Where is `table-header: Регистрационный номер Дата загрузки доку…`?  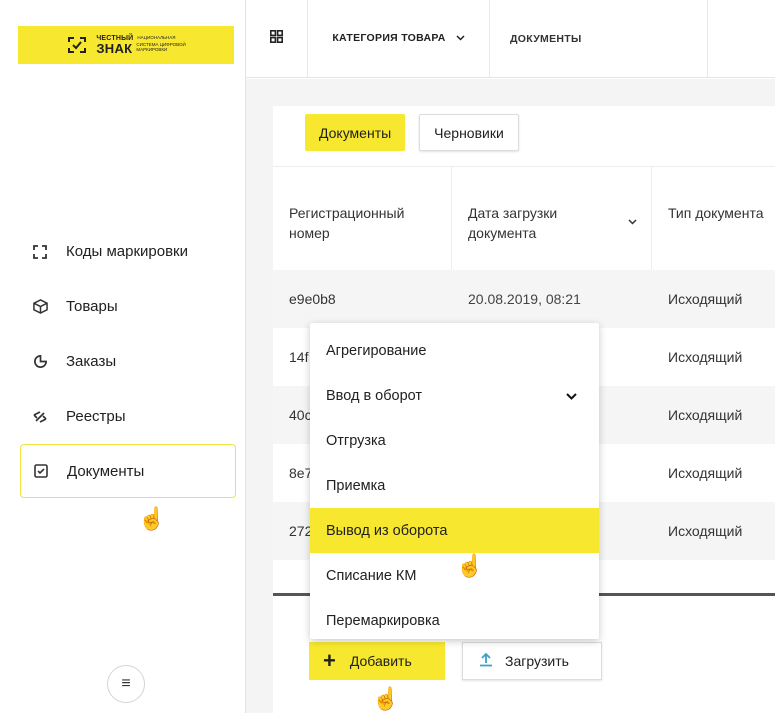 table-header: Регистрационный номер Дата загрузки доку… is located at coordinates (524, 218).